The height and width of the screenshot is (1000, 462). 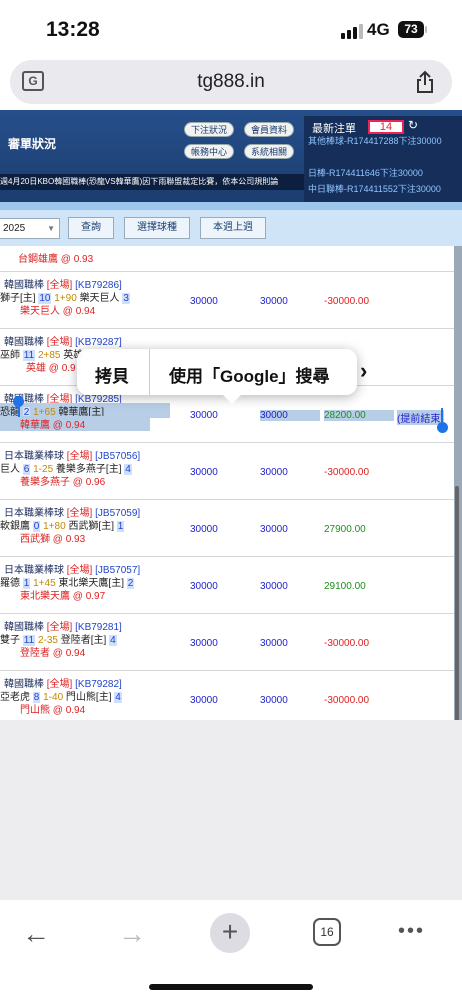 I want to click on new-tab-button: +, so click(x=230, y=933).